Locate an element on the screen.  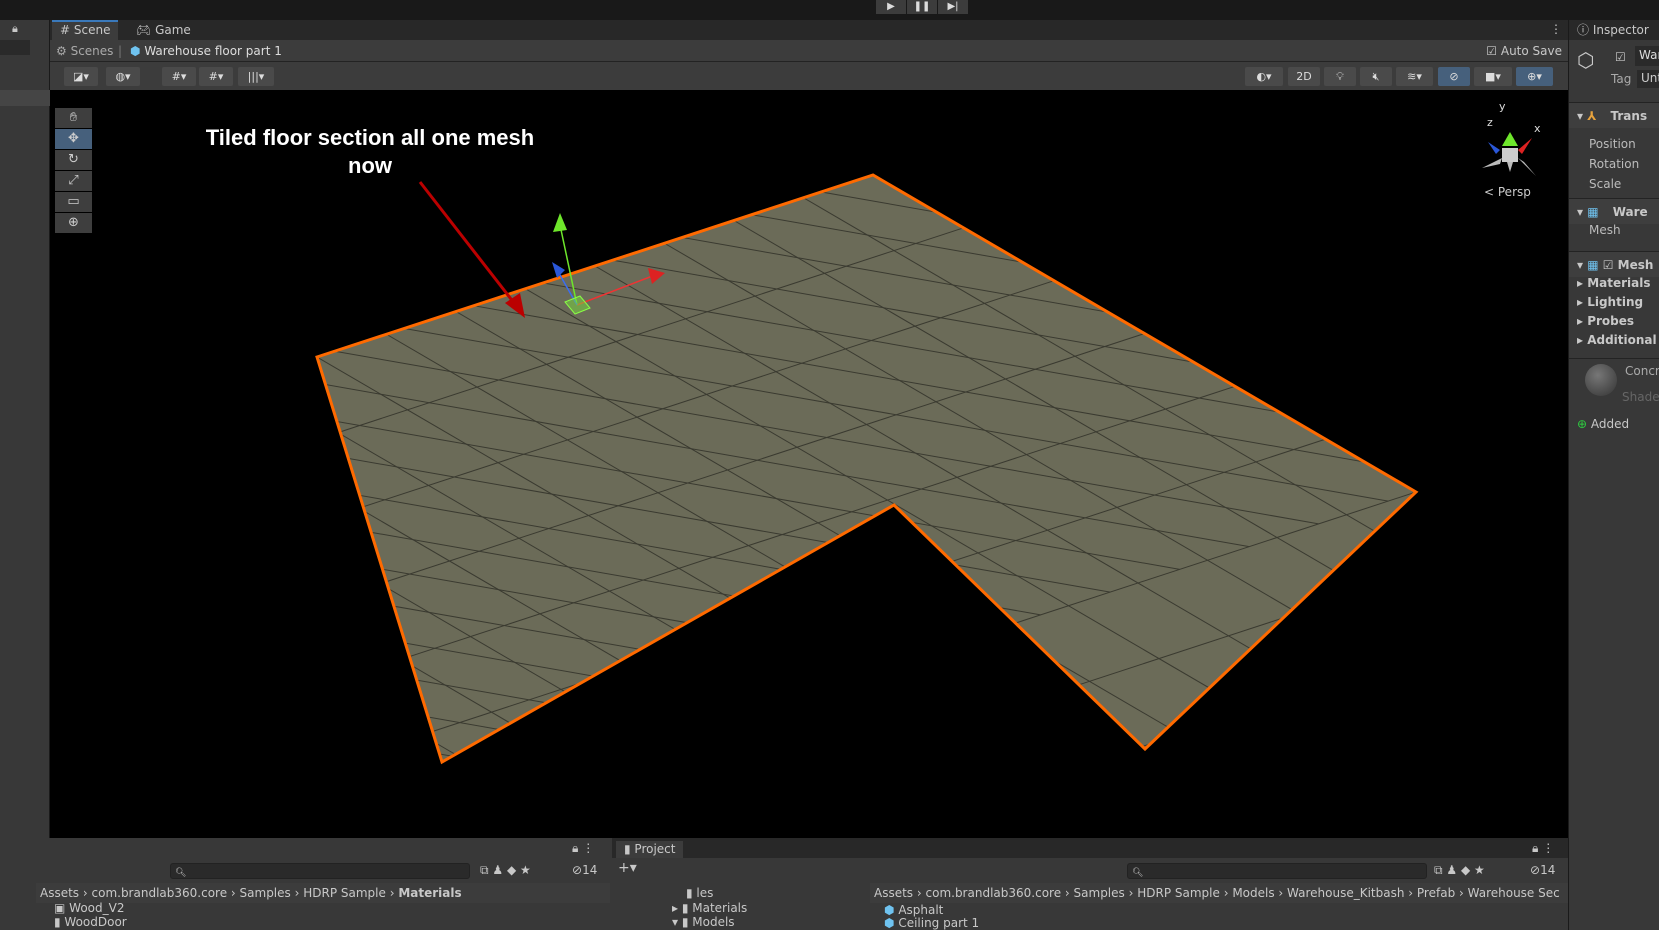
tree-item: ▸ ▮ Materials is located at coordinates (709, 908).